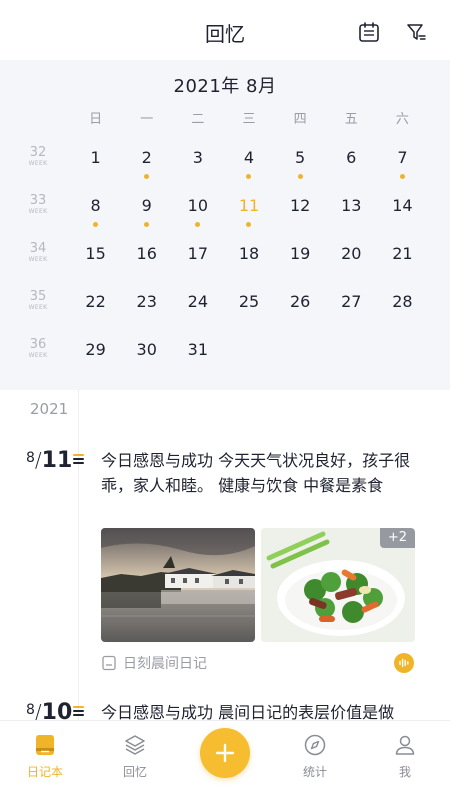 The image size is (450, 800). Describe the element at coordinates (38, 252) in the screenshot. I see `week-number: 34 WEEK` at that location.